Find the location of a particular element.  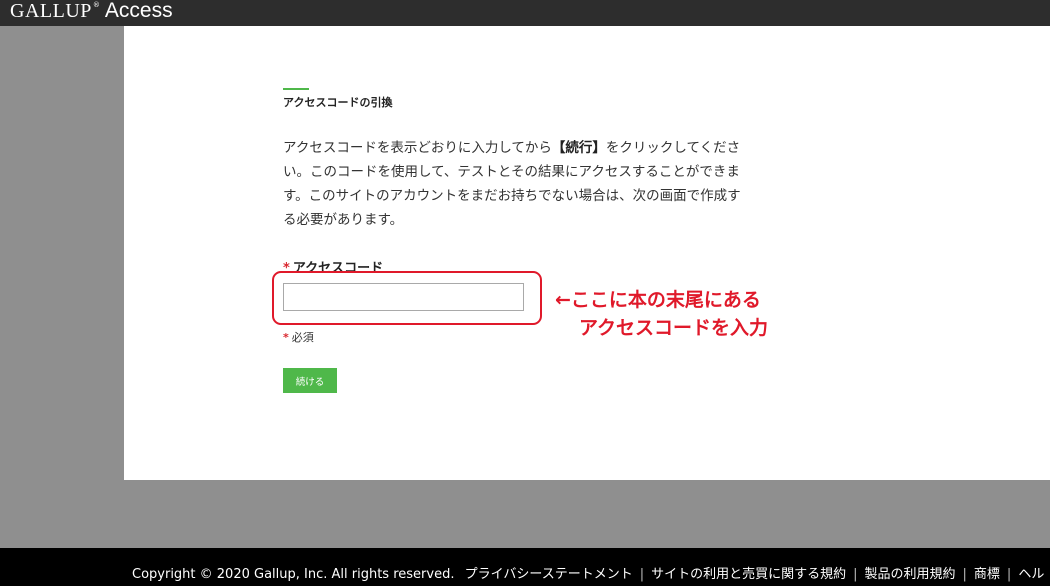

annotation-line-1: ←ここに本の末尾にある is located at coordinates (658, 300).